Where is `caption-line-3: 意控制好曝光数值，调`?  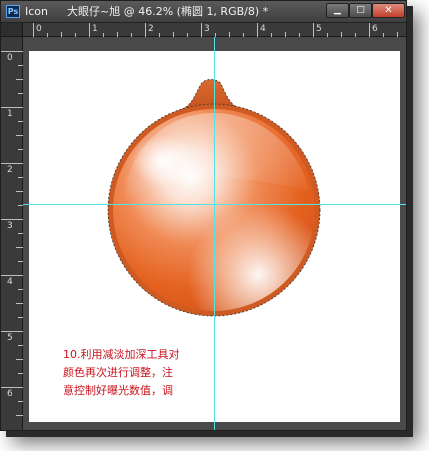
caption-line-3: 意控制好曝光数值，调 is located at coordinates (118, 390).